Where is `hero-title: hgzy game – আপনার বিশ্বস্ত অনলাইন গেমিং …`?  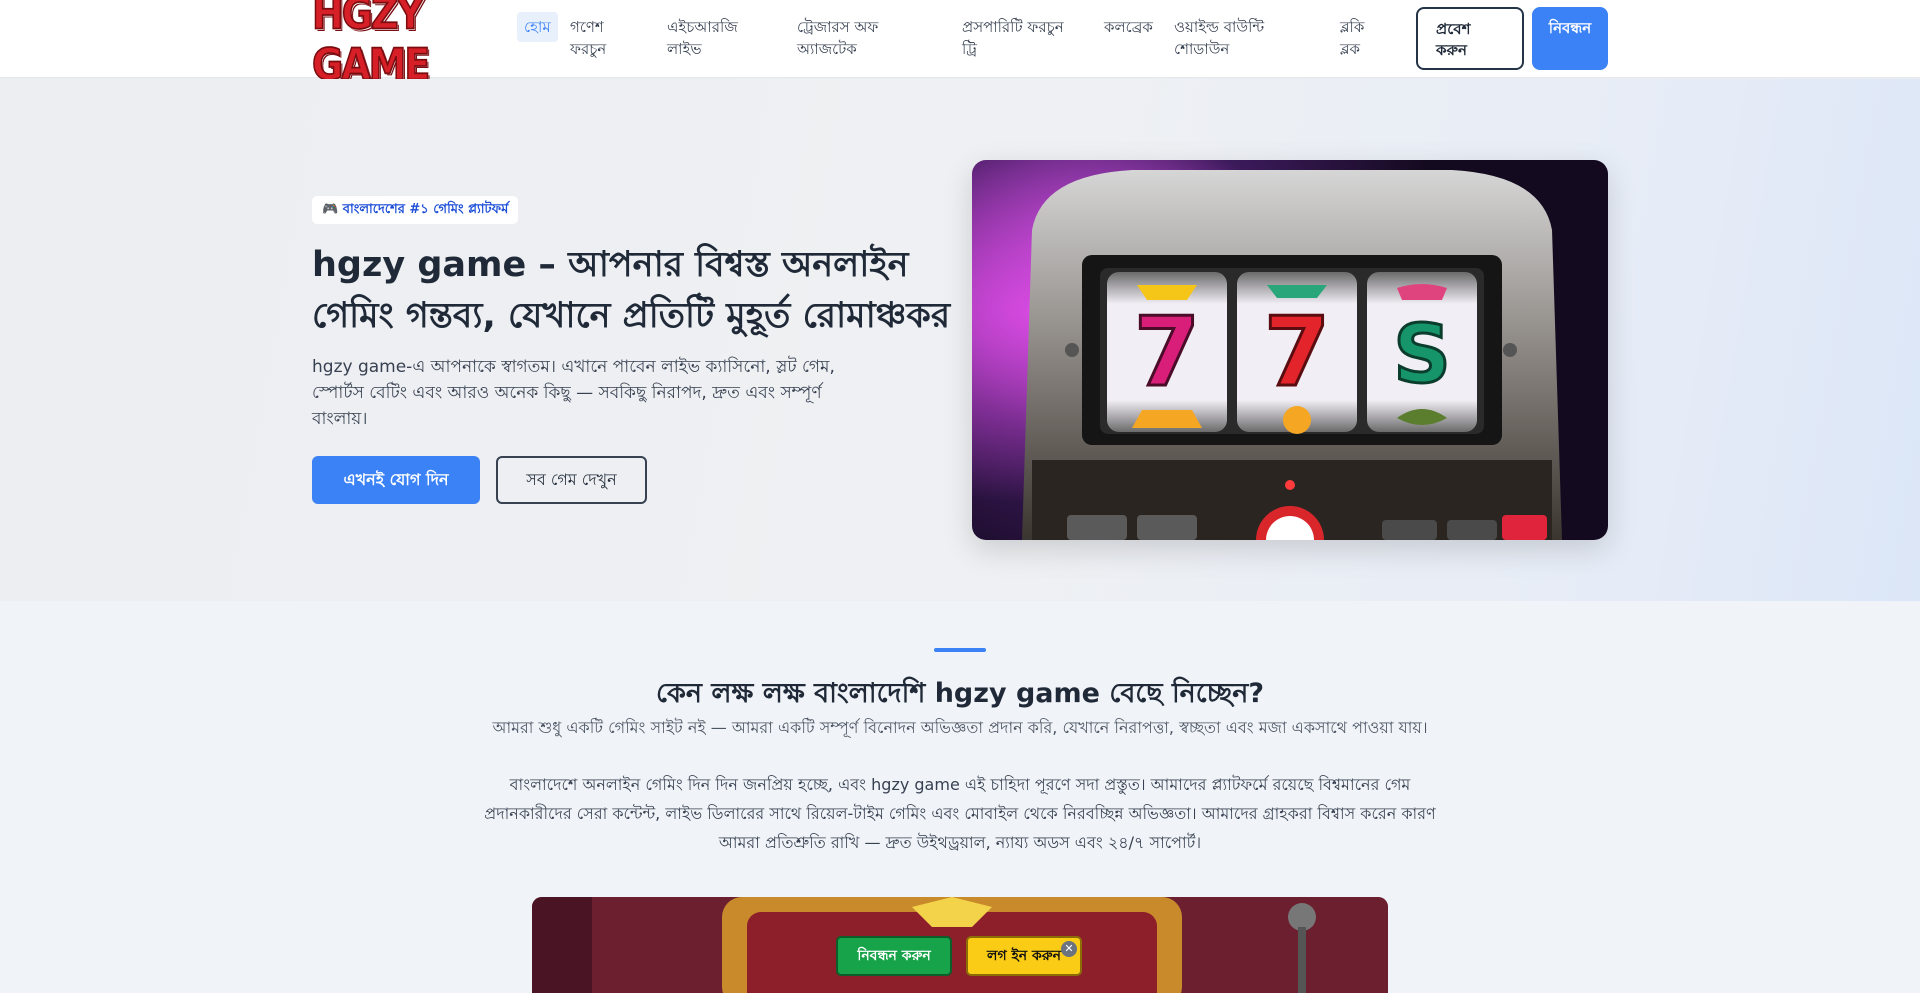 hero-title: hgzy game – আপনার বিশ্বস্ত অনলাইন গেমিং … is located at coordinates (631, 290).